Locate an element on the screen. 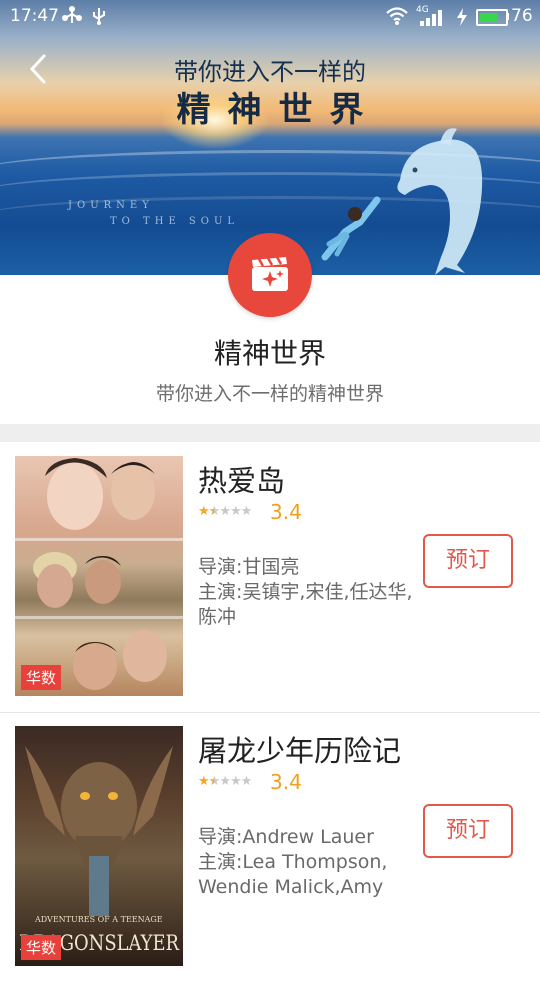 This screenshot has width=540, height=982. dolphin-illustration is located at coordinates (440, 201).